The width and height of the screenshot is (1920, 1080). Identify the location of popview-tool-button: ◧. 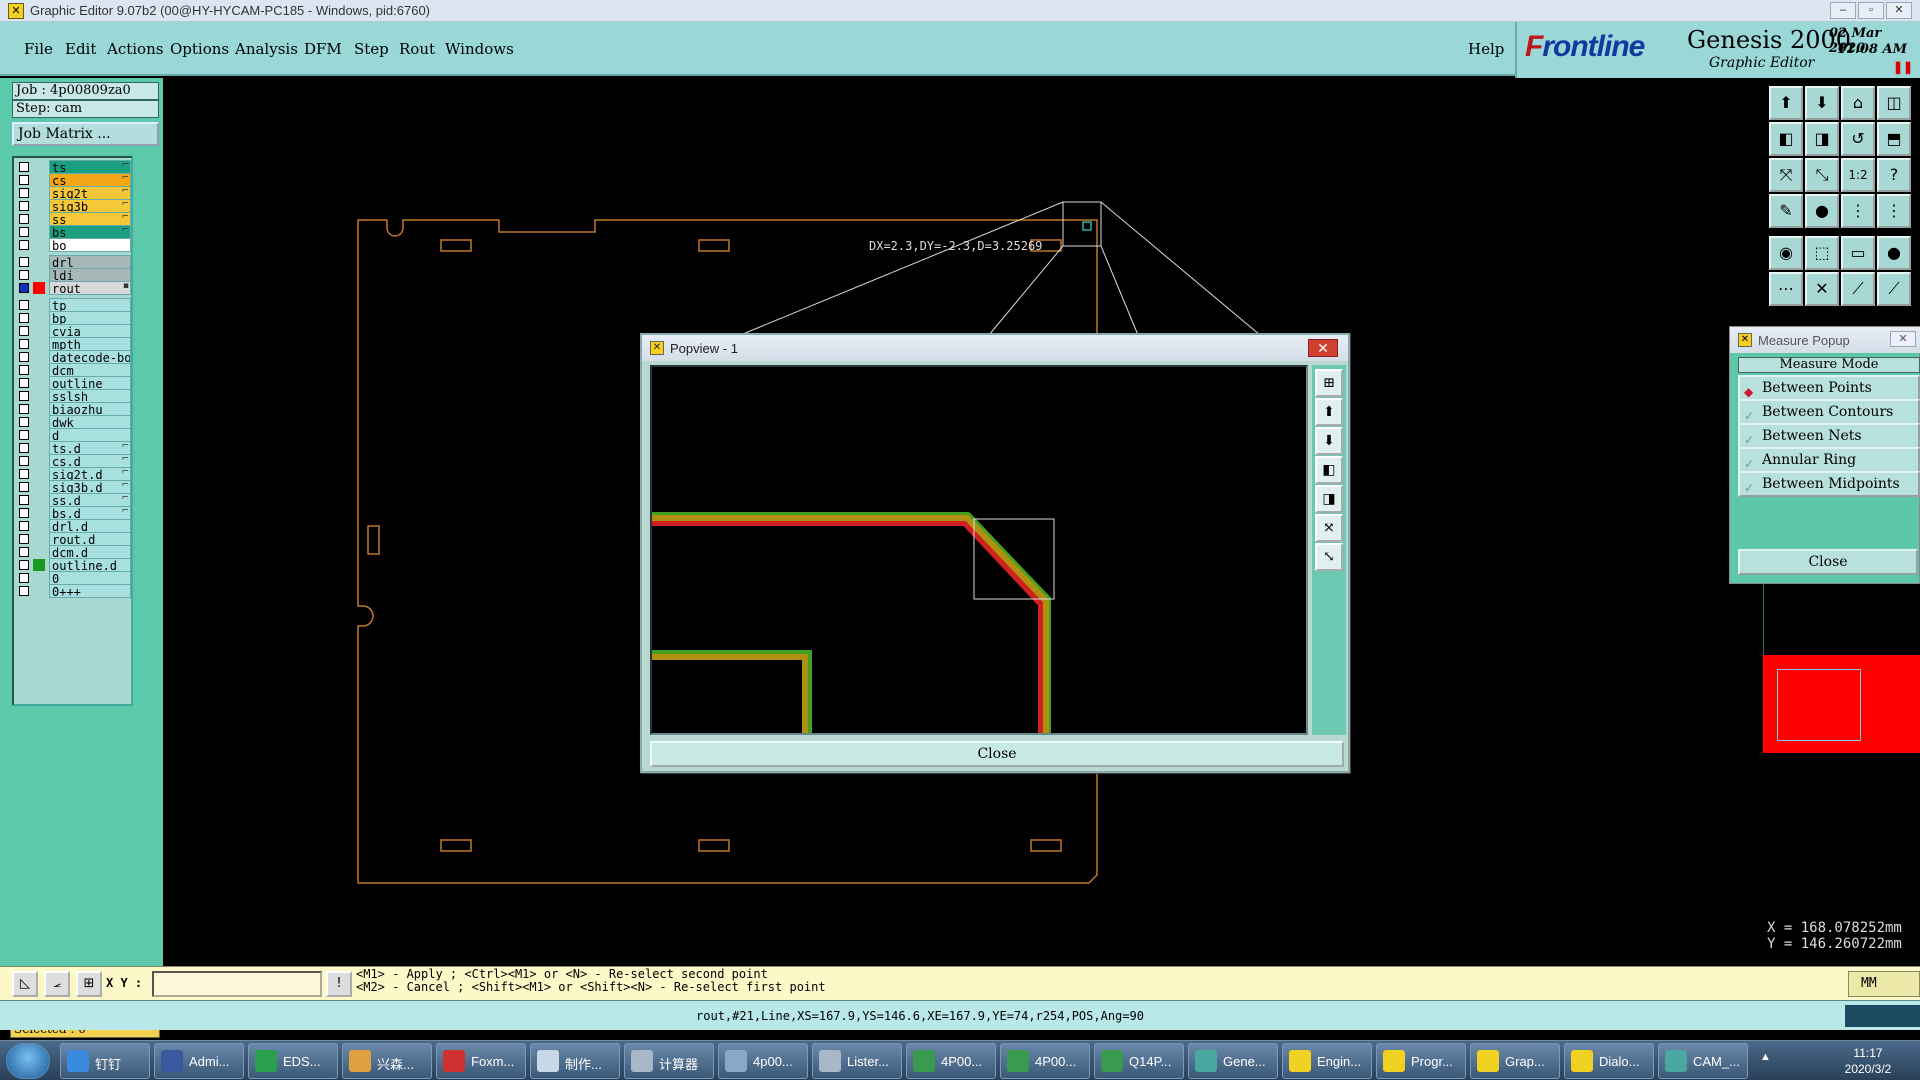
(1329, 470).